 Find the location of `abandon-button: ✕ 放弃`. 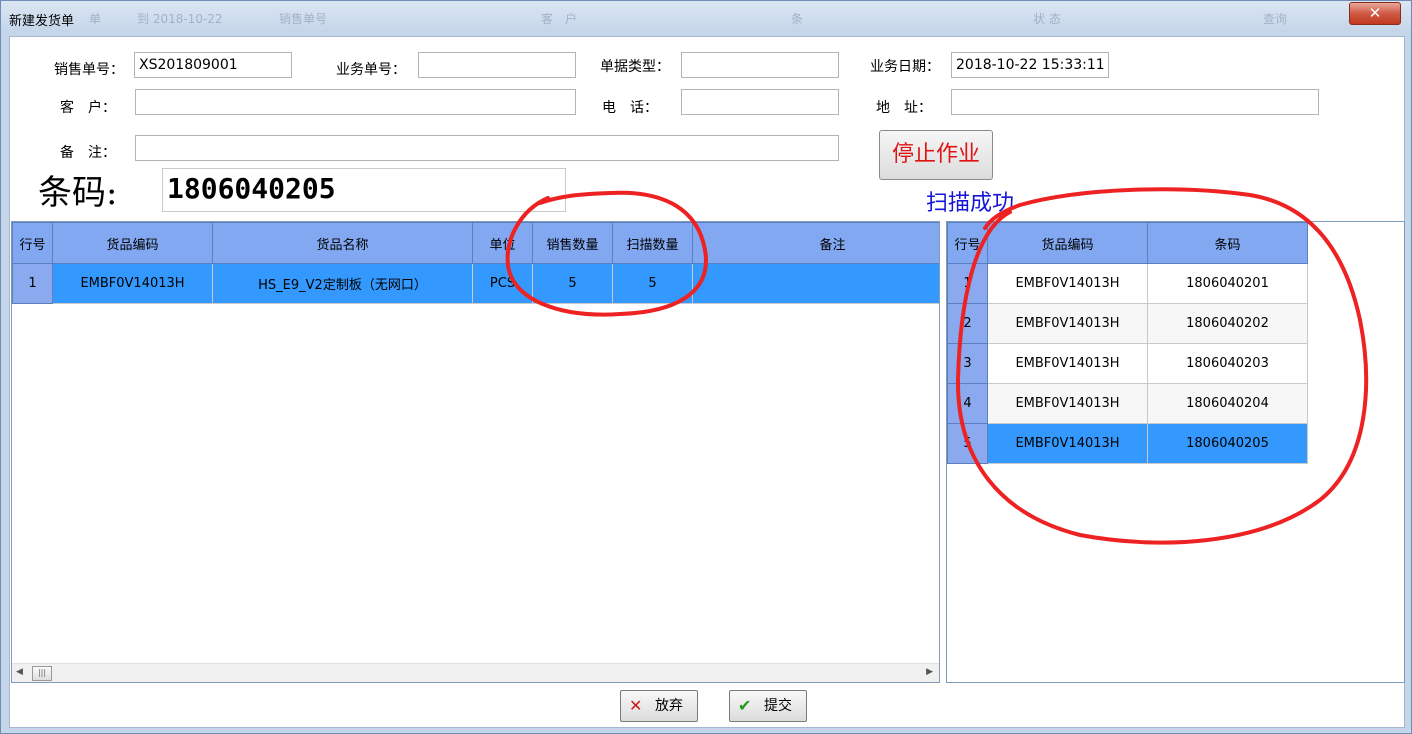

abandon-button: ✕ 放弃 is located at coordinates (659, 706).